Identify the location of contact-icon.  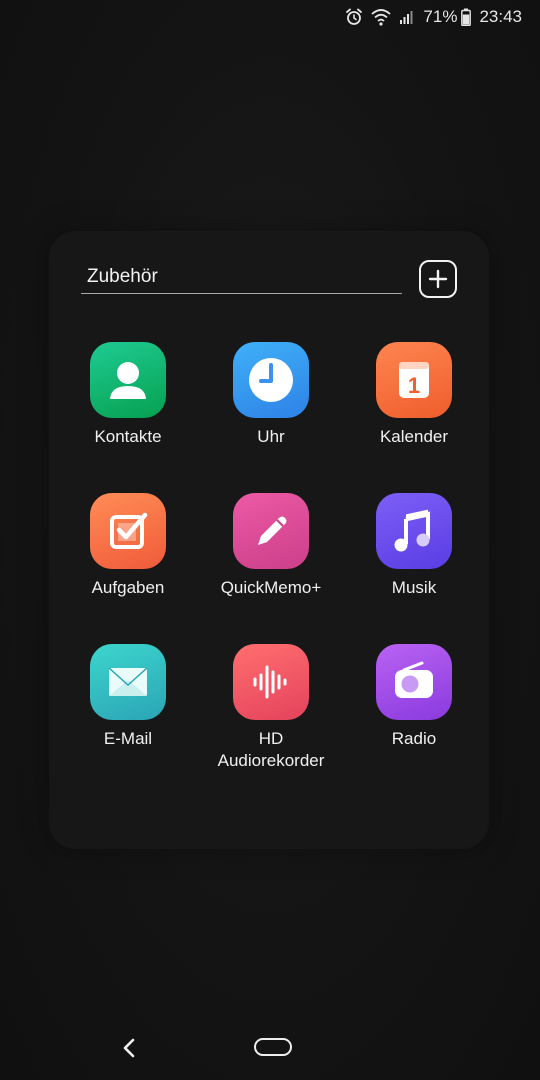
(128, 380).